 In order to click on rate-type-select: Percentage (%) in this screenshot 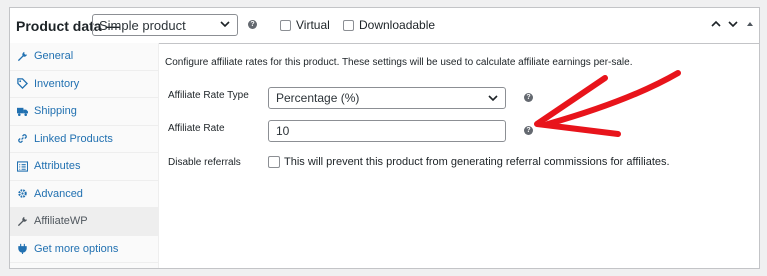, I will do `click(387, 98)`.